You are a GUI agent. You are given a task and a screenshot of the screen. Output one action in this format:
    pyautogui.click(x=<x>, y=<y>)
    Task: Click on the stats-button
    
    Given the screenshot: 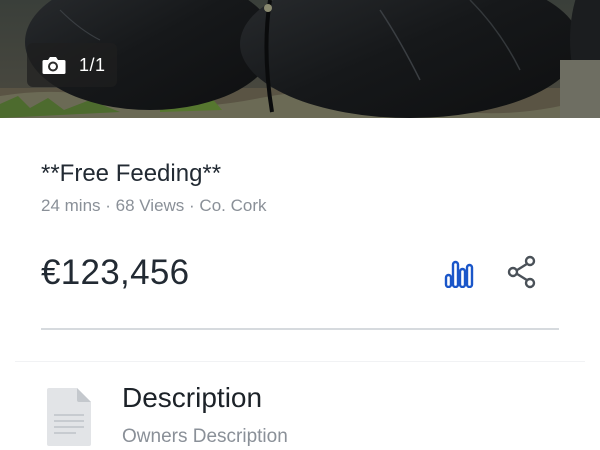 What is the action you would take?
    pyautogui.click(x=459, y=274)
    